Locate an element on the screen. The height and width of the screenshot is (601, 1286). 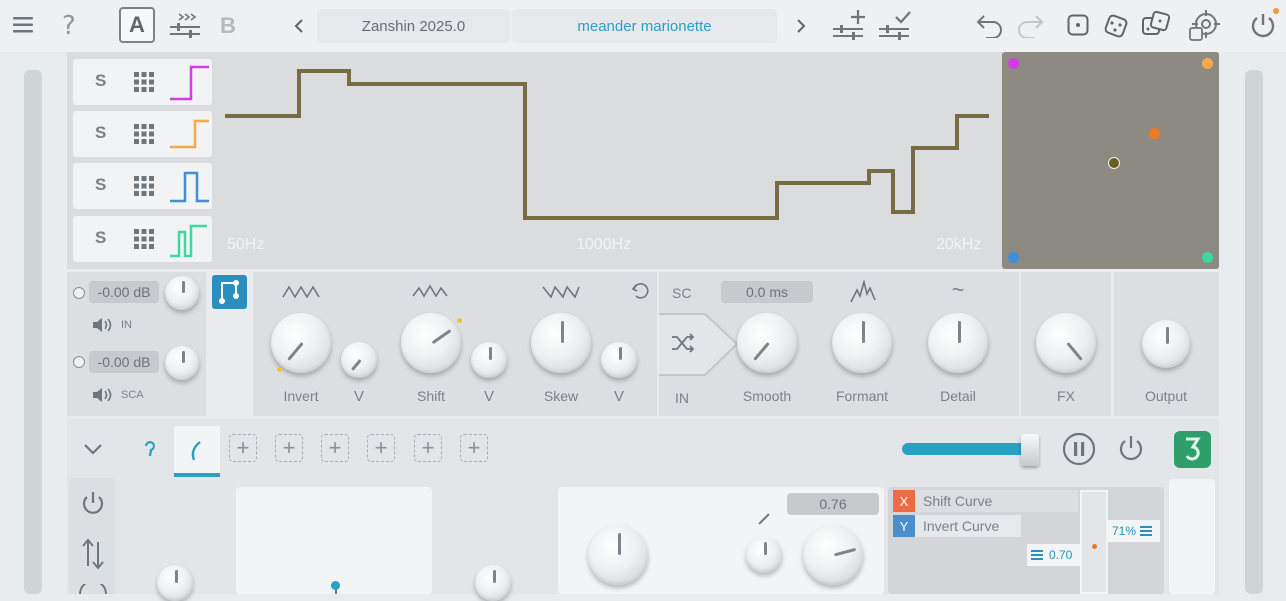
formant-knob is located at coordinates (862, 343).